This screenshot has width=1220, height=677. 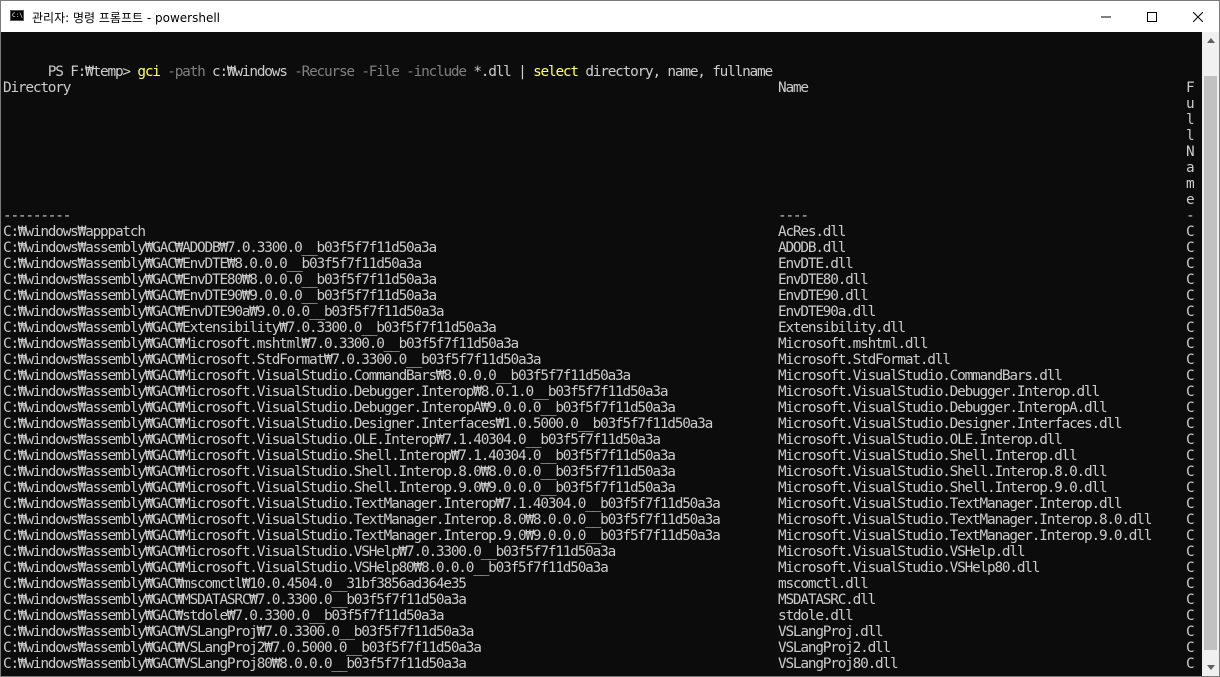 I want to click on row-name: stdole.dll, so click(x=816, y=616).